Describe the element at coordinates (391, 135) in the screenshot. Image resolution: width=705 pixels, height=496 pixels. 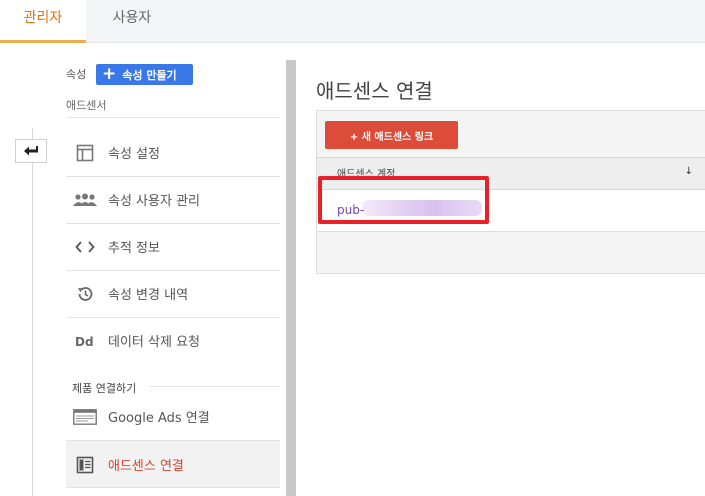
I see `new-adsense-link-button: + 새 애드센스 링크` at that location.